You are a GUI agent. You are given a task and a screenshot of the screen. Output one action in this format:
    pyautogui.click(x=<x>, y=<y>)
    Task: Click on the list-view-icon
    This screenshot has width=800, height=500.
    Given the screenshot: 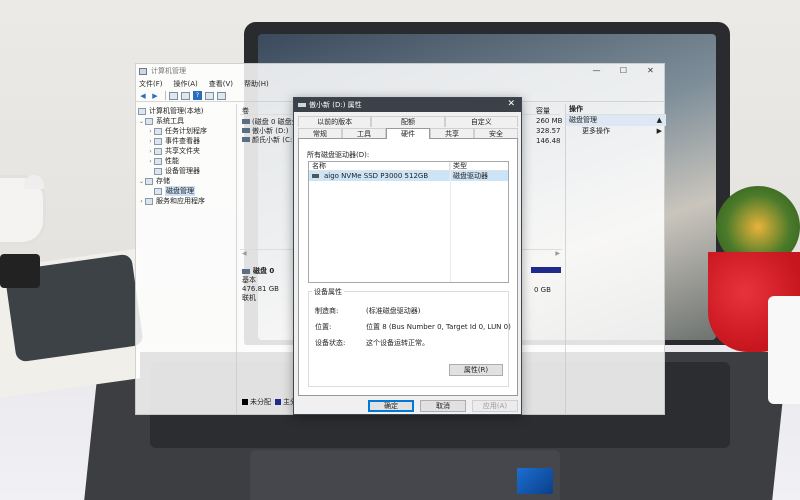 What is the action you would take?
    pyautogui.click(x=221, y=95)
    